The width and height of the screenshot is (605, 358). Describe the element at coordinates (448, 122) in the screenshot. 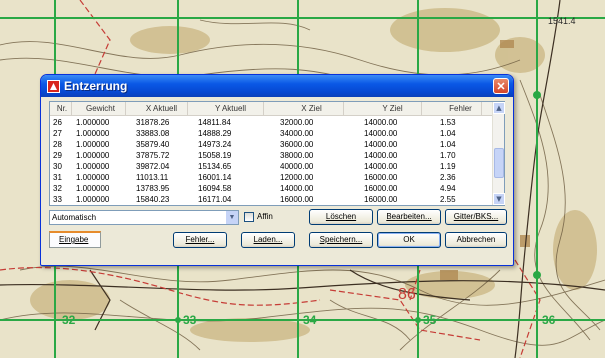

I see `cell-fehler: 1.53` at that location.